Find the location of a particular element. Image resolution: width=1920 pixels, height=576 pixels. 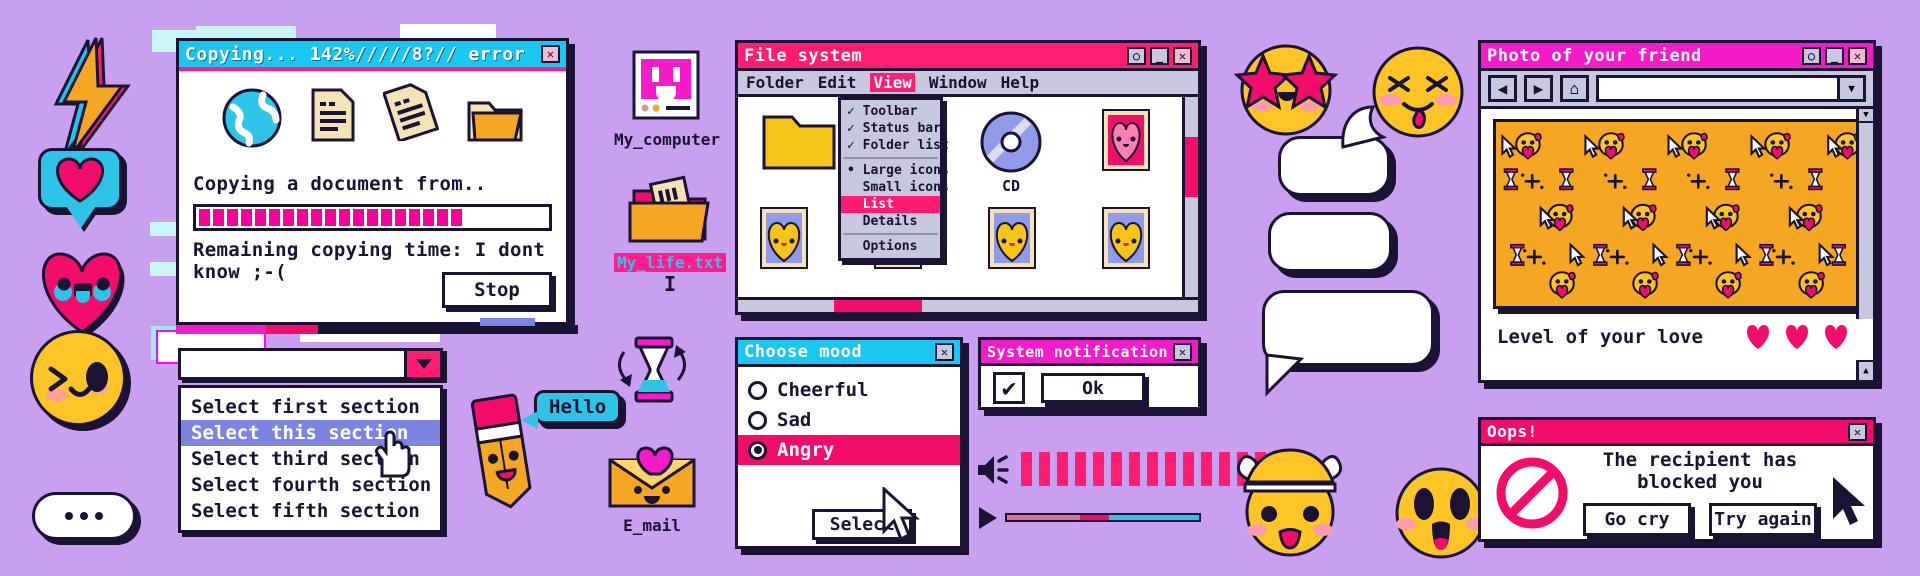

photo-vertical-scrollbar: ▼ is located at coordinates (1864, 214).